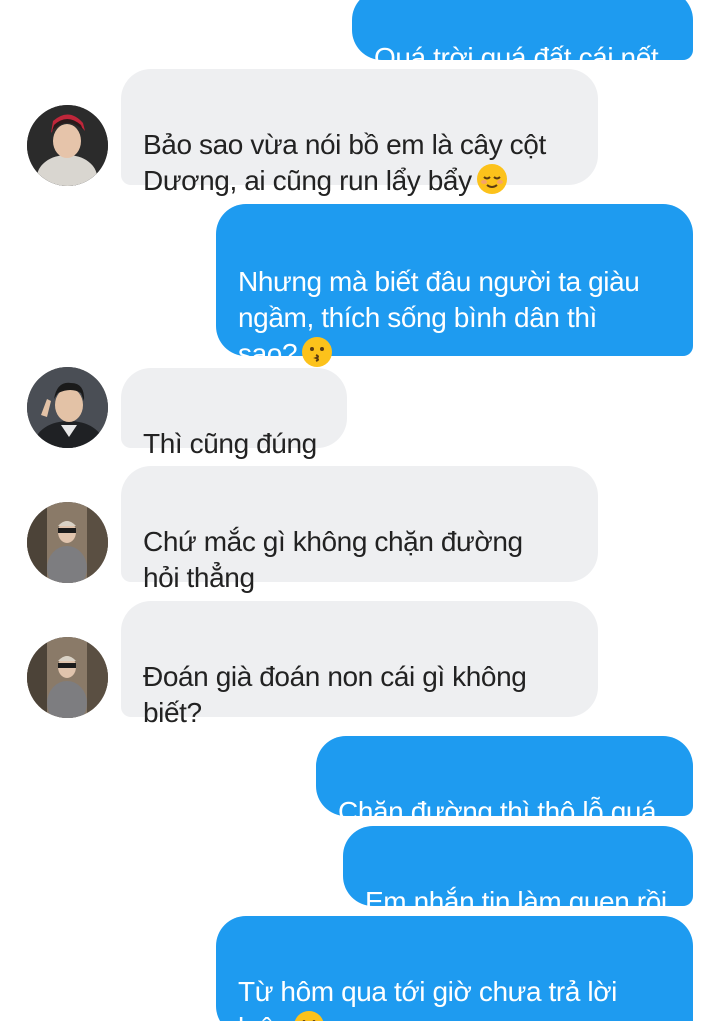 This screenshot has height=1021, width=719. Describe the element at coordinates (522, 36) in the screenshot. I see `outgoing-message: Quá trời quá đất cái nết` at that location.